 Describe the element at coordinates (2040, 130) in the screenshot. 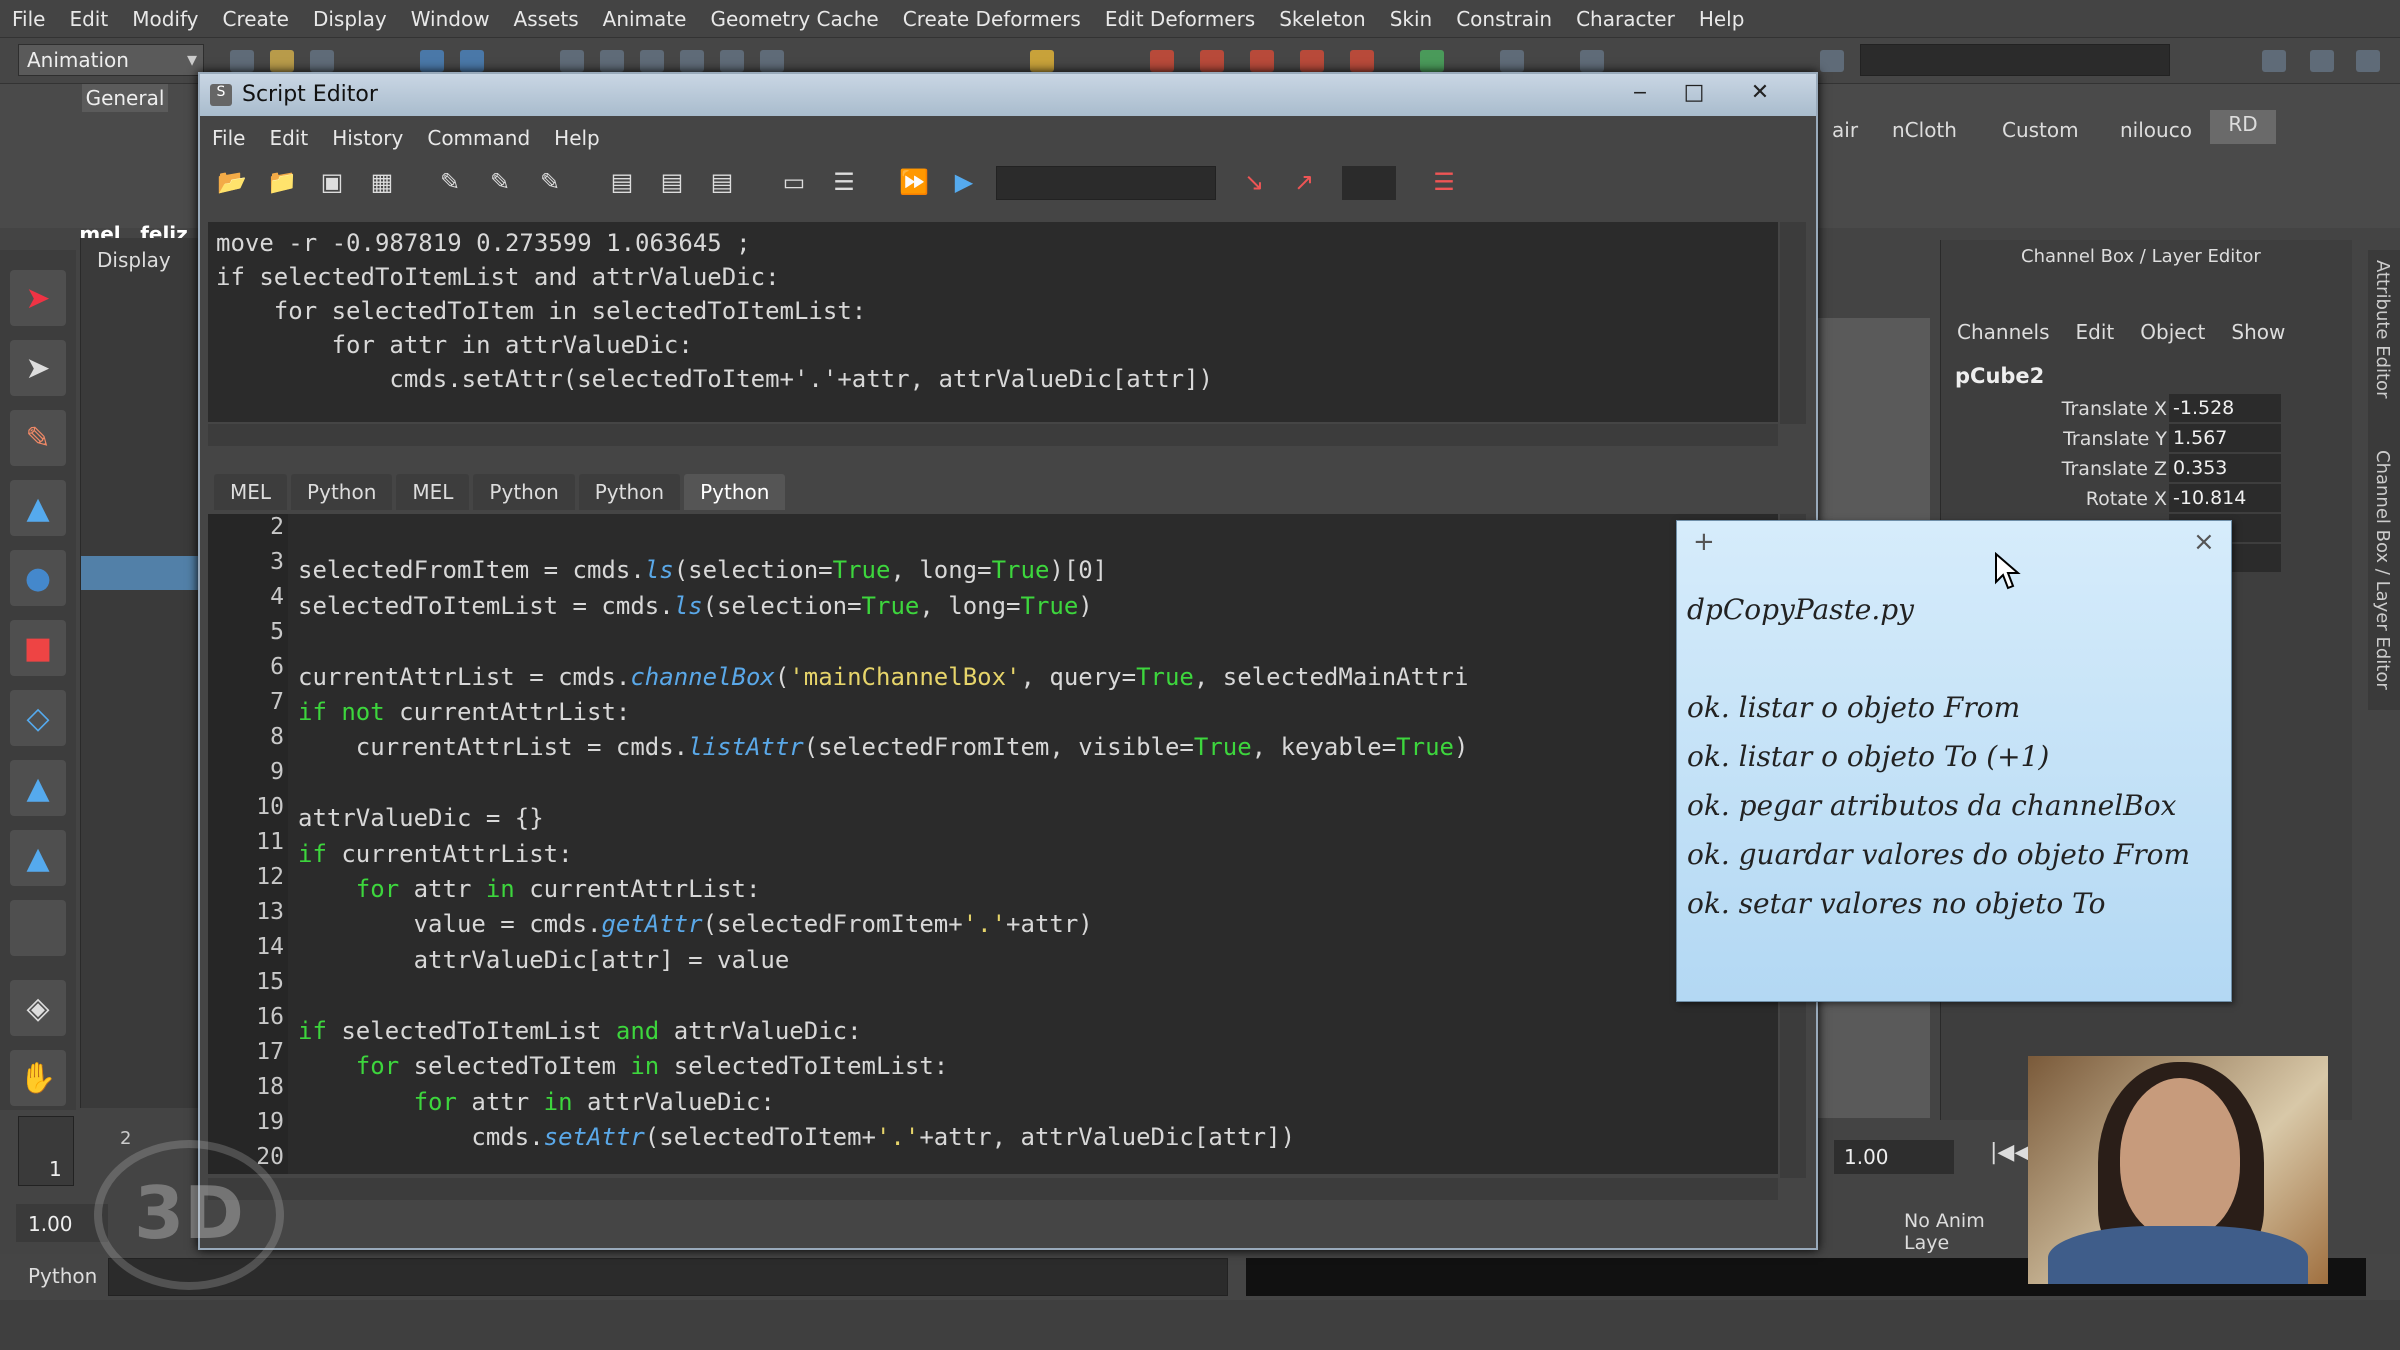

I see `shelf-tab-custom: Custom` at that location.